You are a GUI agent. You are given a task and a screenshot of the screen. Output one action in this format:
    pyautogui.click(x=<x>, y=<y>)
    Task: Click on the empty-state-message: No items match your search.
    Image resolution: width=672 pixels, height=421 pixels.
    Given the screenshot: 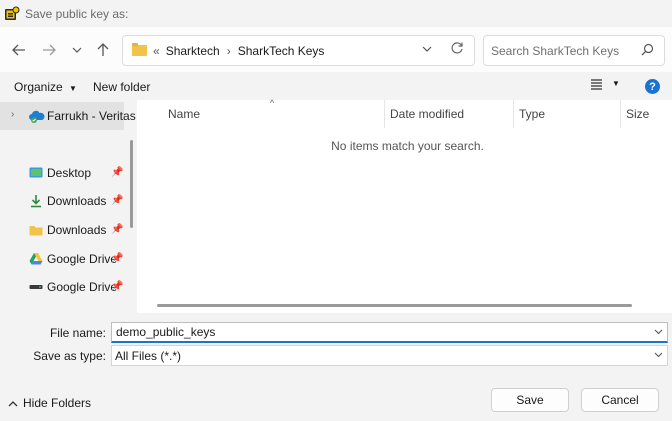 What is the action you would take?
    pyautogui.click(x=407, y=146)
    